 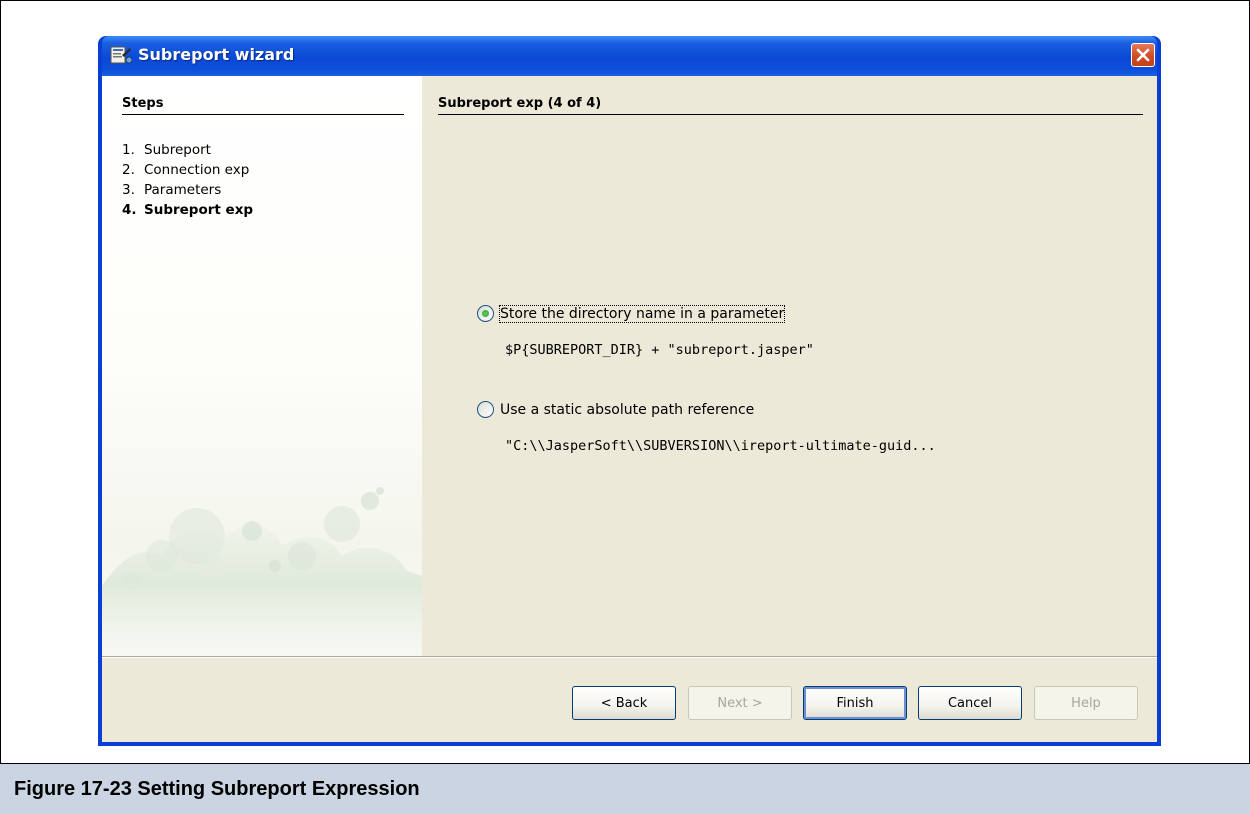 What do you see at coordinates (790, 105) in the screenshot?
I see `content-heading: Subreport exp (4 of 4)` at bounding box center [790, 105].